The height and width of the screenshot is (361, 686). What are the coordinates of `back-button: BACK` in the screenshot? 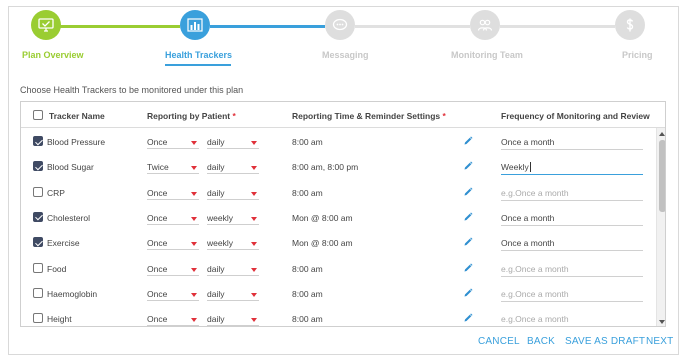 It's located at (541, 341).